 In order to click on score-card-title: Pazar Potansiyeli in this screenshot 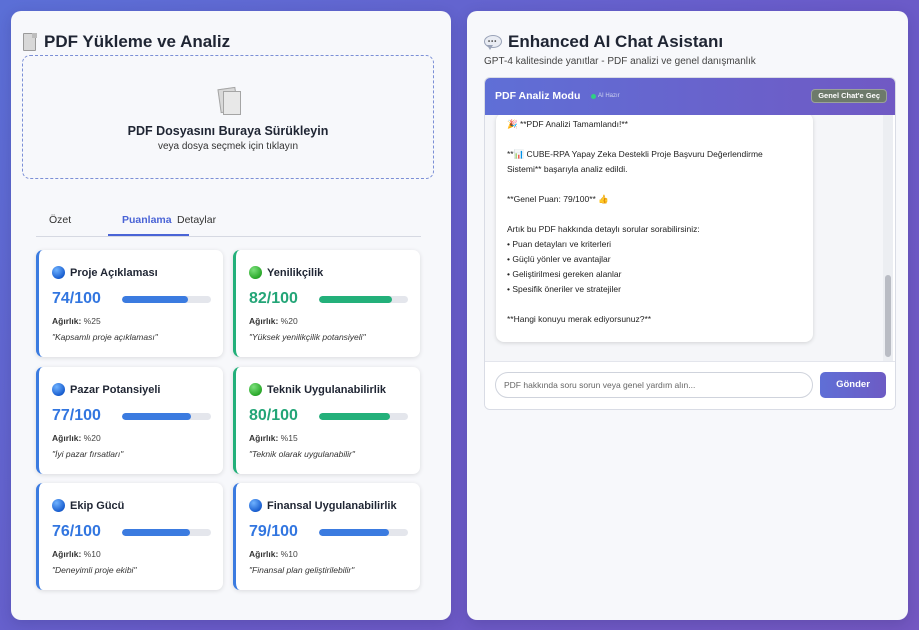, I will do `click(106, 389)`.